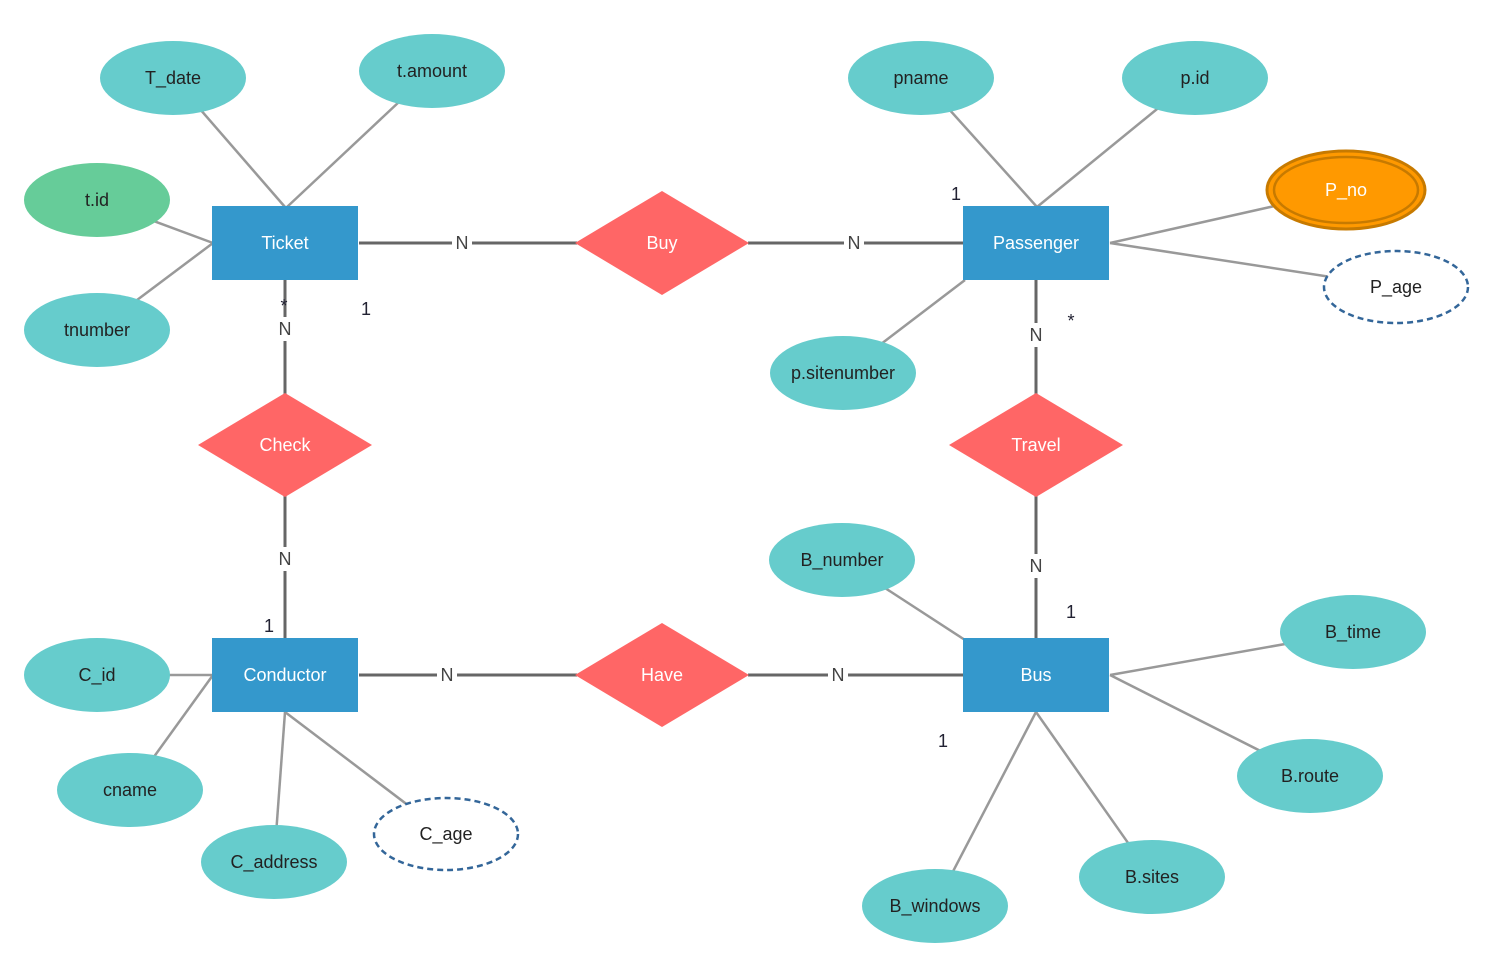  I want to click on cardinality-label-passenger_travel: N, so click(1036, 335).